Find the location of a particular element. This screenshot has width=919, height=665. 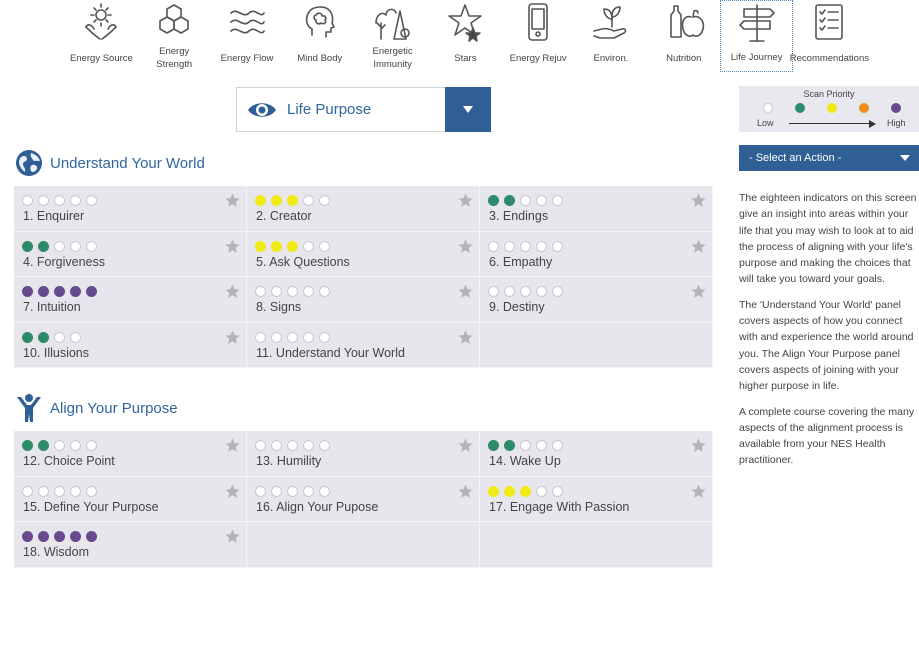

action-dropdown: - Select an Action - is located at coordinates (829, 158).